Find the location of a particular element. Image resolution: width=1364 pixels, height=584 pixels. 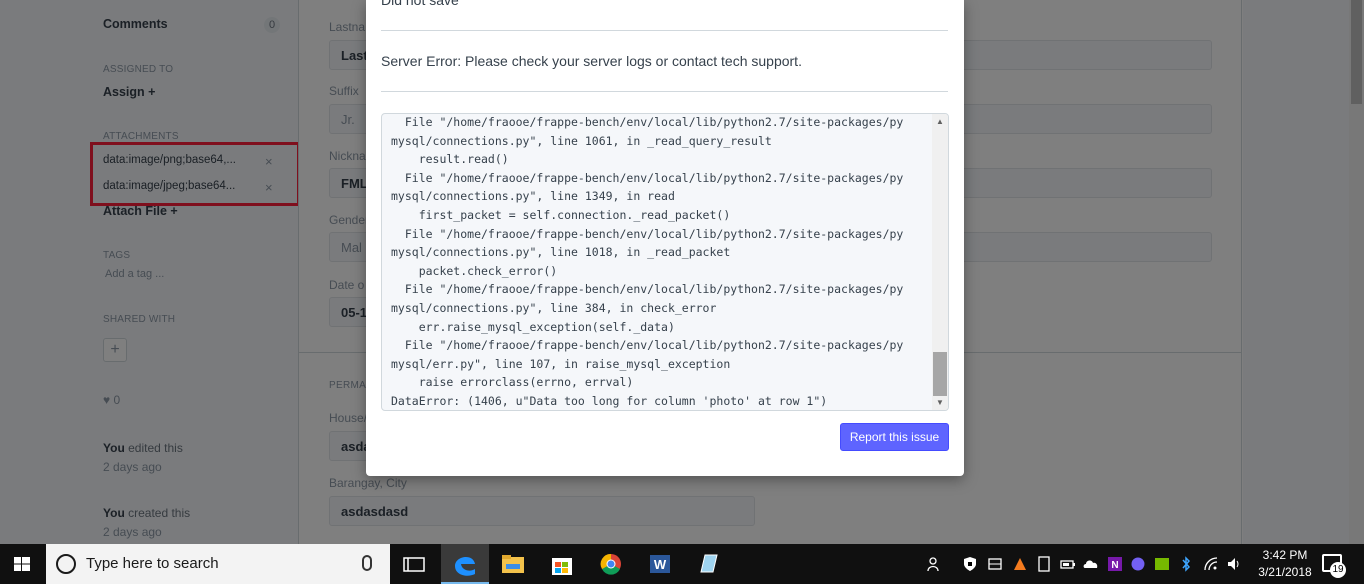

folder-icon is located at coordinates (513, 564).